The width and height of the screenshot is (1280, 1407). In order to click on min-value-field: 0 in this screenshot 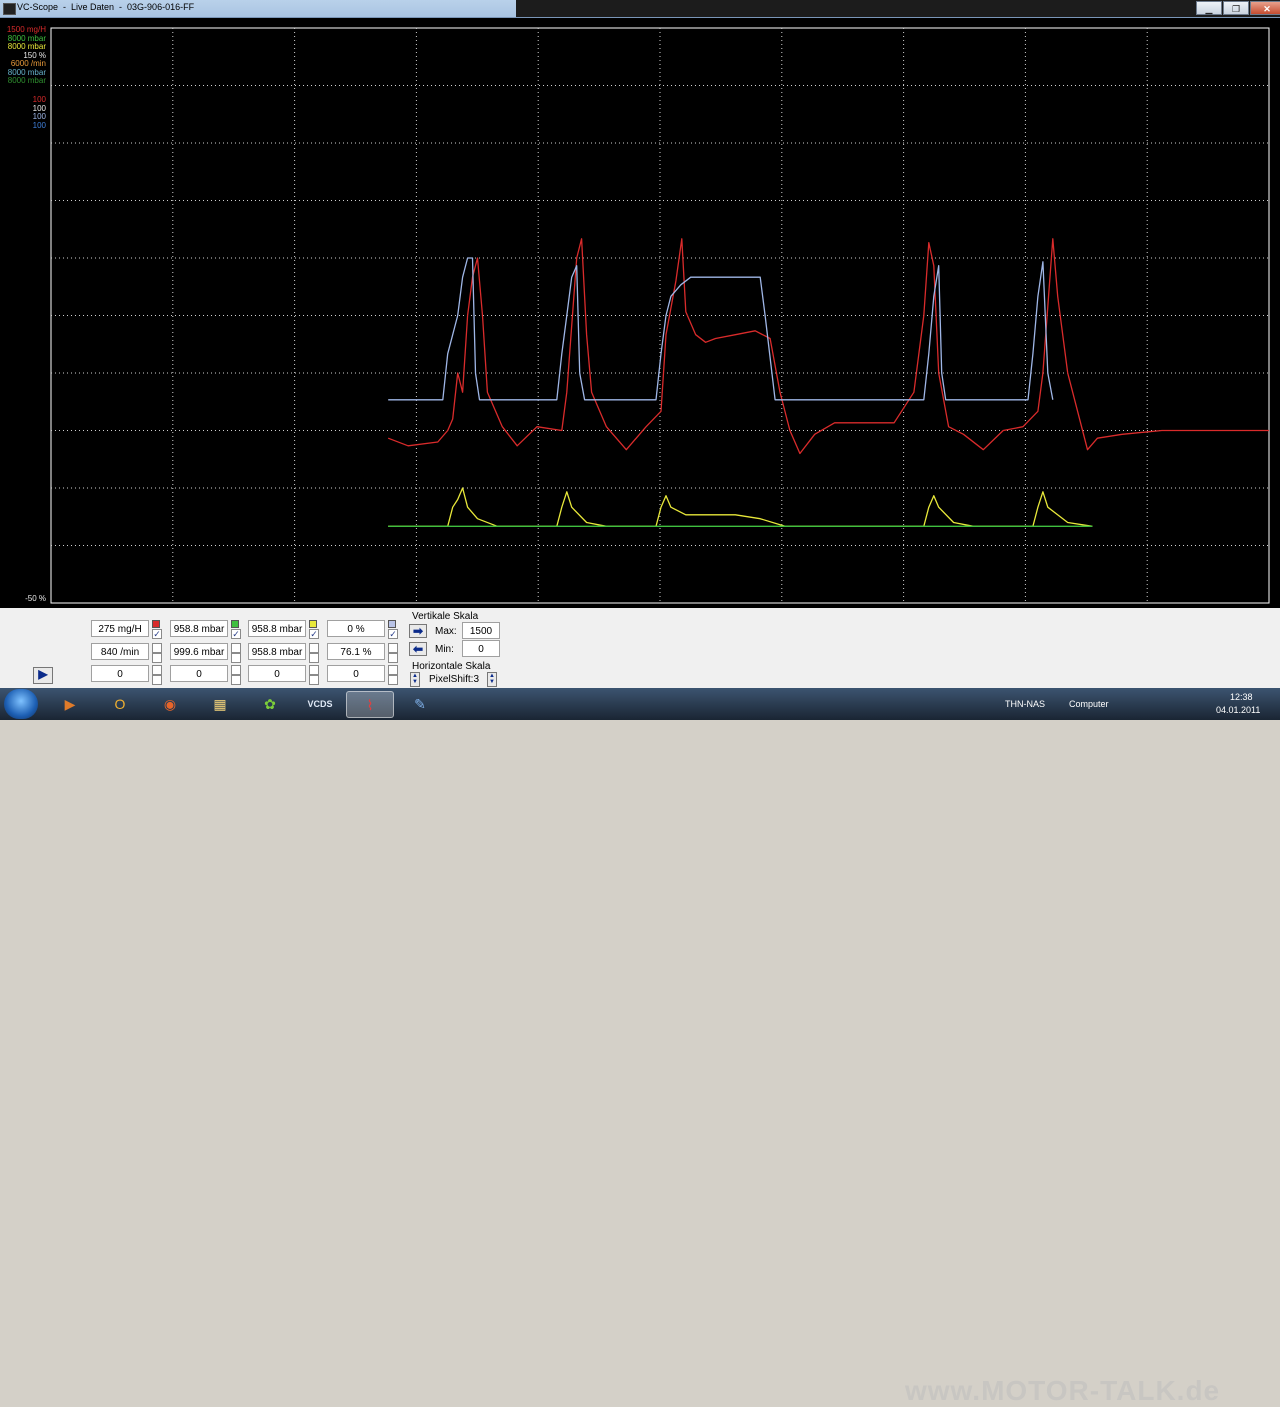, I will do `click(481, 648)`.